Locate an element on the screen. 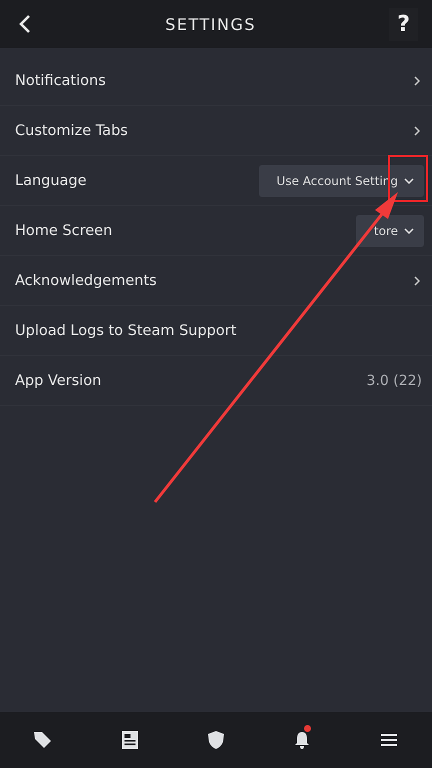  settings-row: Home Screen tore is located at coordinates (216, 231).